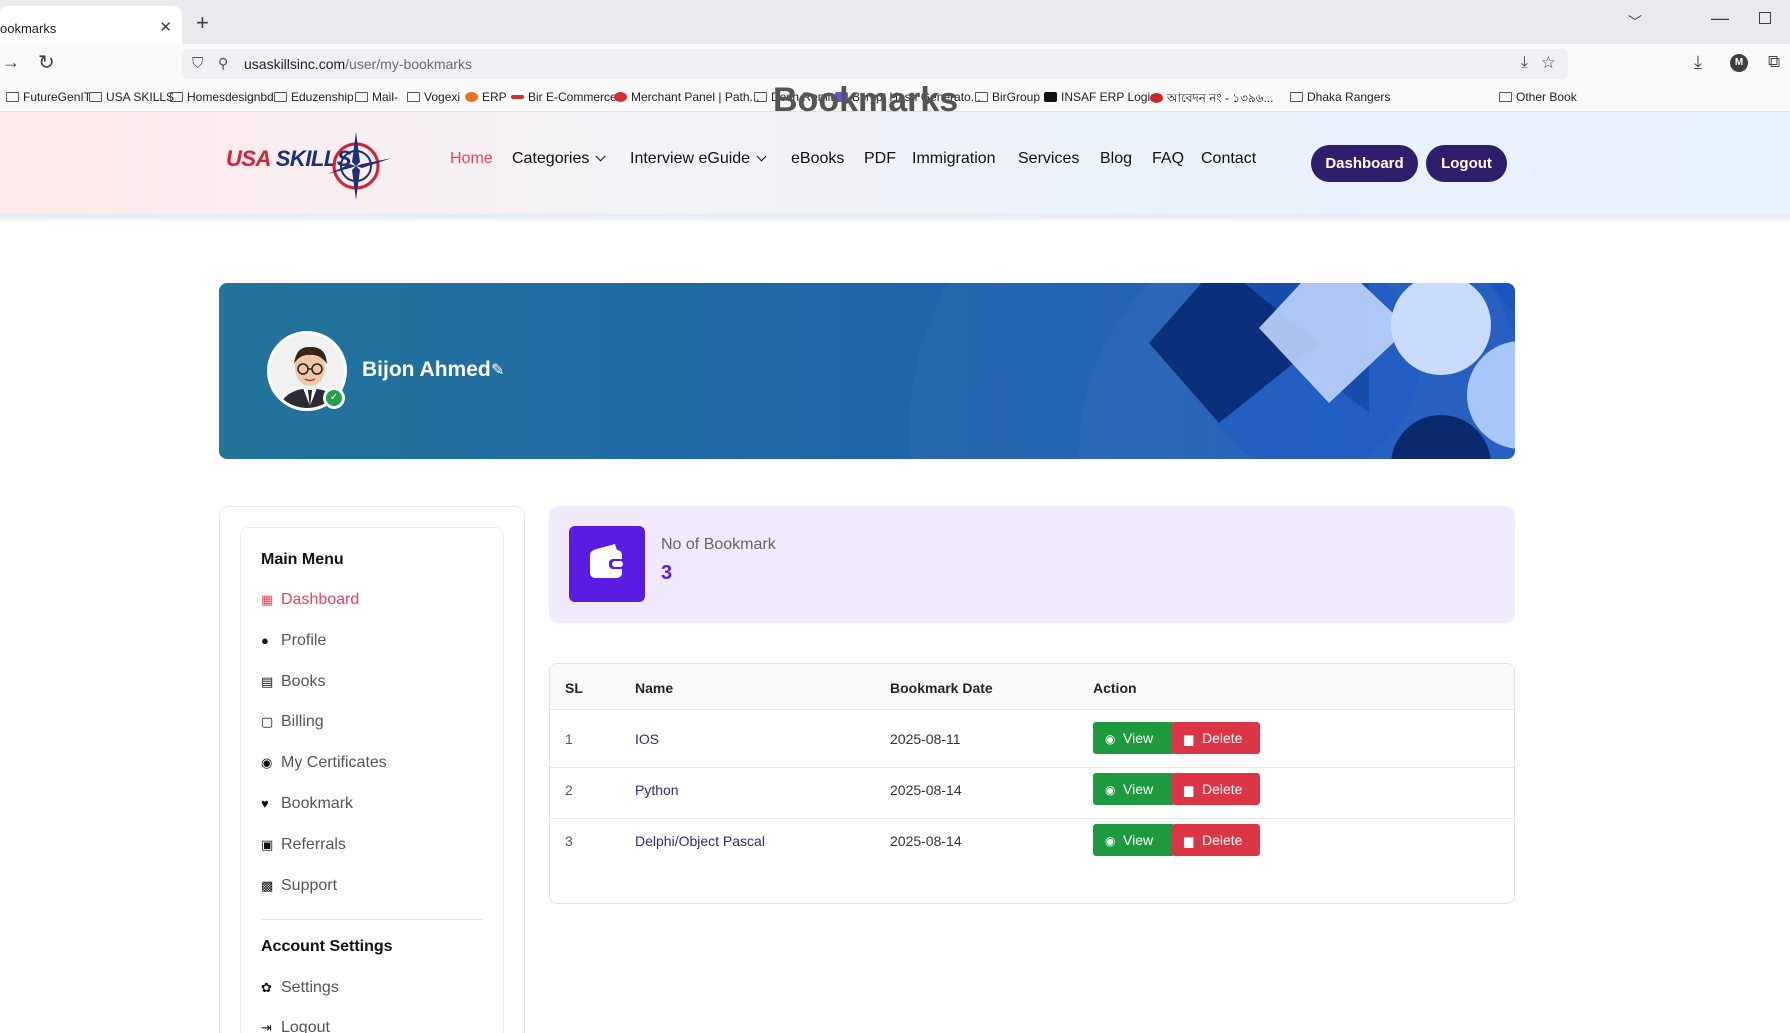  What do you see at coordinates (266, 987) in the screenshot?
I see `gear-icon: ✿` at bounding box center [266, 987].